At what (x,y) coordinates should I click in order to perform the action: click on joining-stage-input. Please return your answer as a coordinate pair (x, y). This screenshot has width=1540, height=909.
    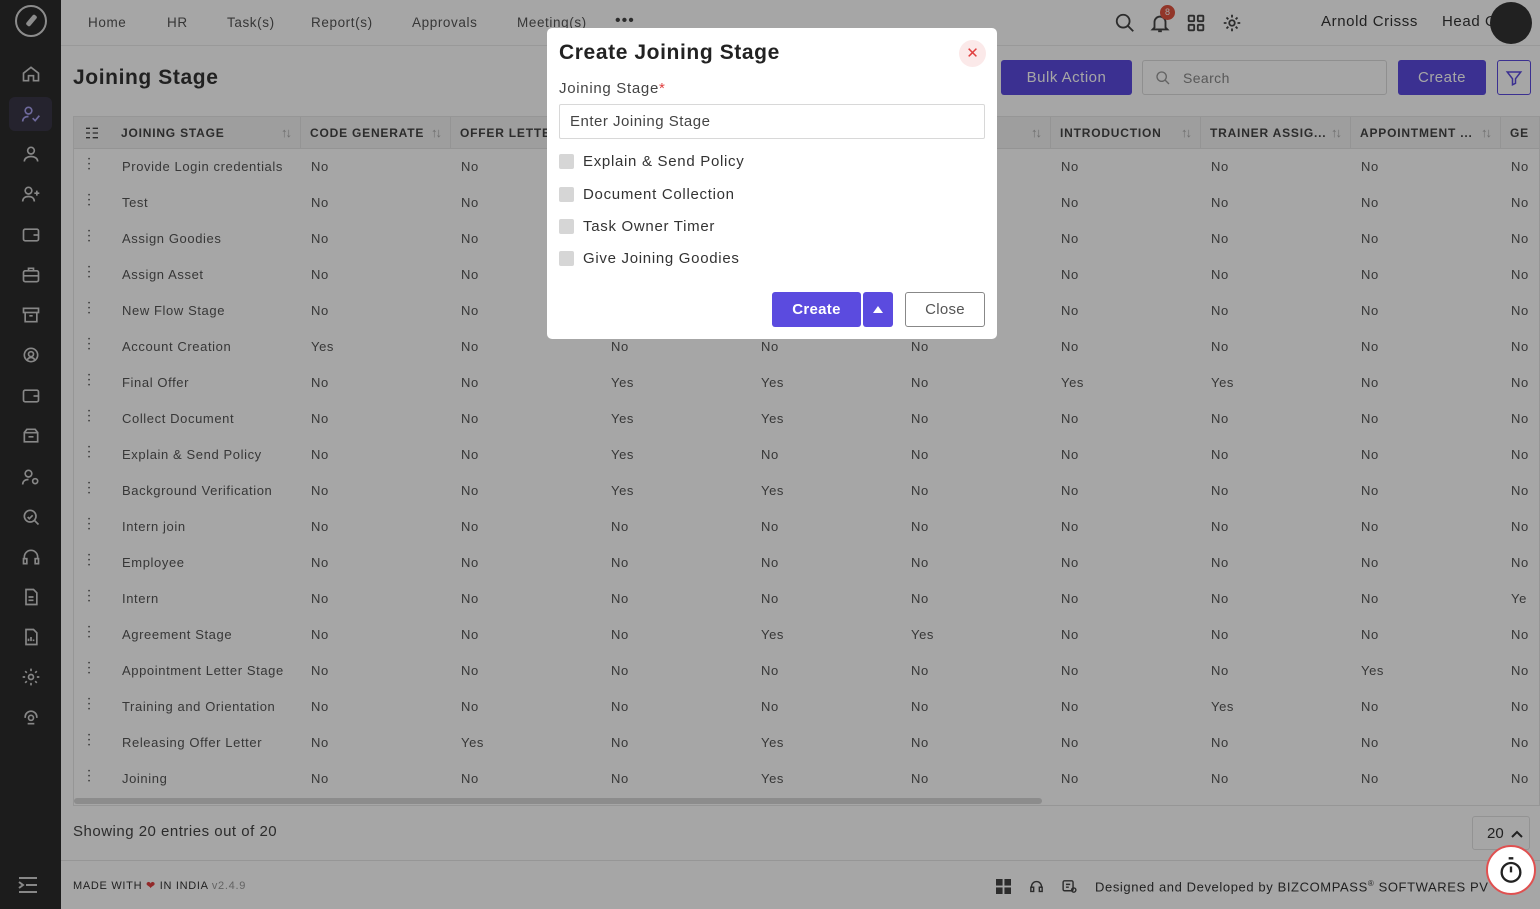
    Looking at the image, I should click on (772, 121).